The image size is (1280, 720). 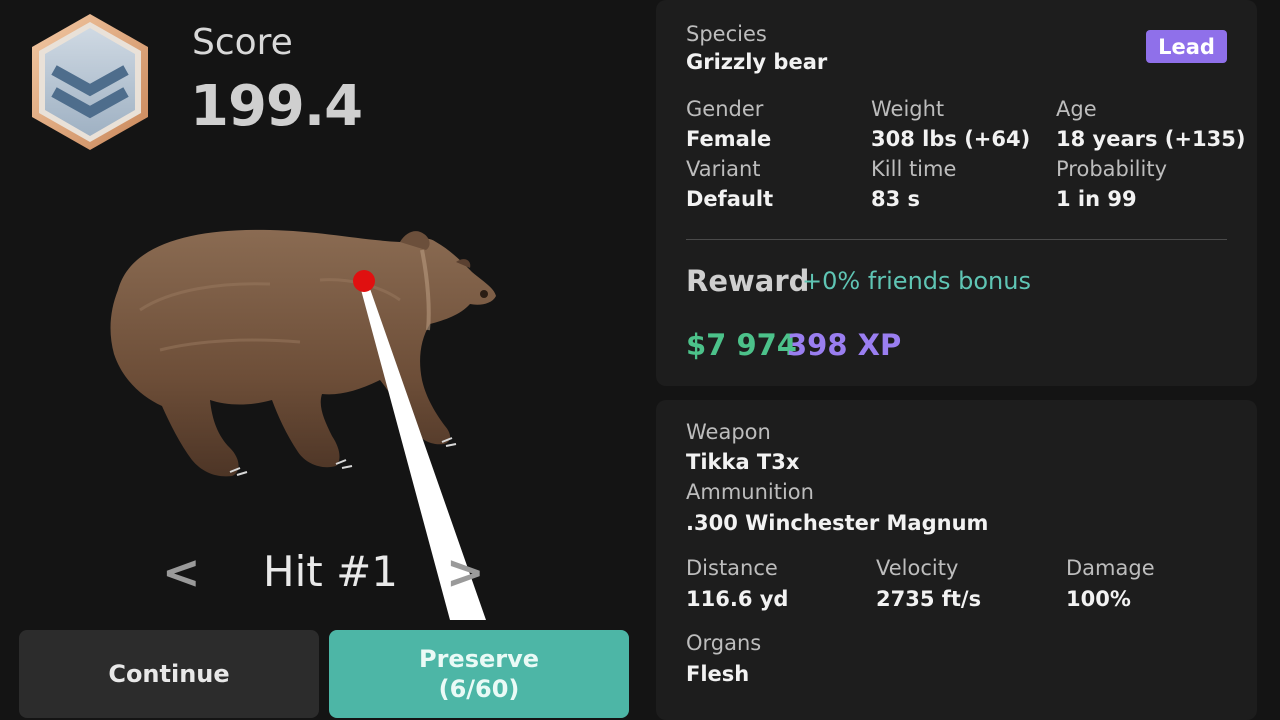 What do you see at coordinates (741, 345) in the screenshot?
I see `reward-money: $7 974` at bounding box center [741, 345].